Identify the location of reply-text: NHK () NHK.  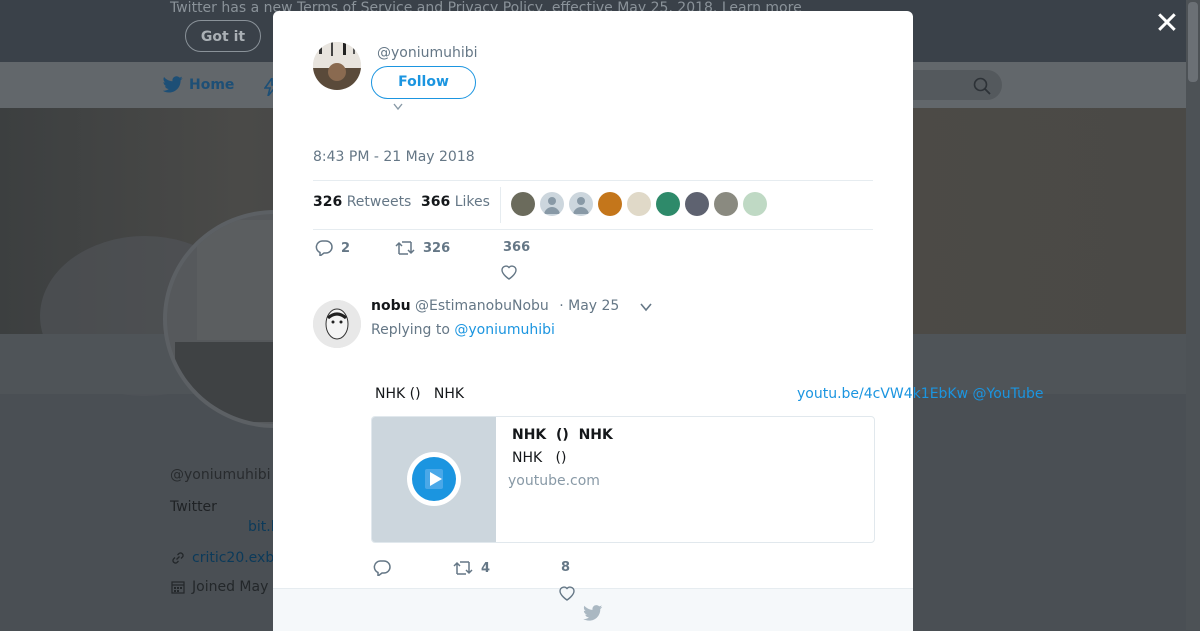
(420, 394).